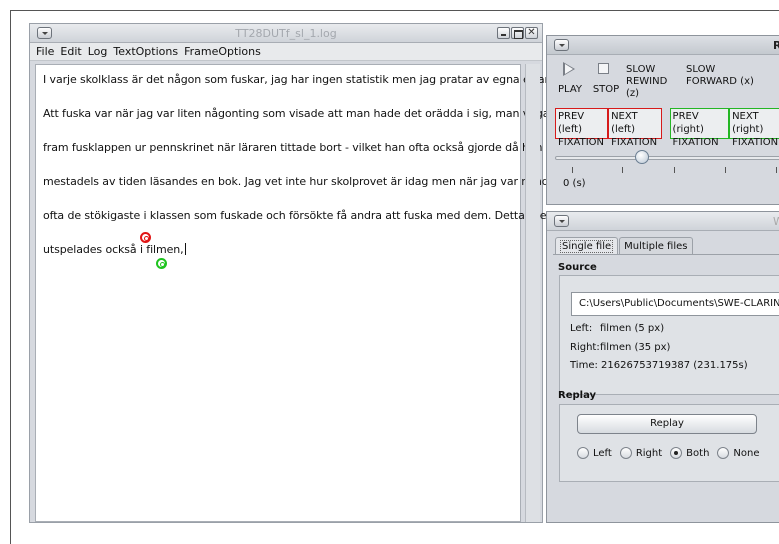 The height and width of the screenshot is (544, 779). I want to click on slow-forward-label-1: SLOW, so click(701, 69).